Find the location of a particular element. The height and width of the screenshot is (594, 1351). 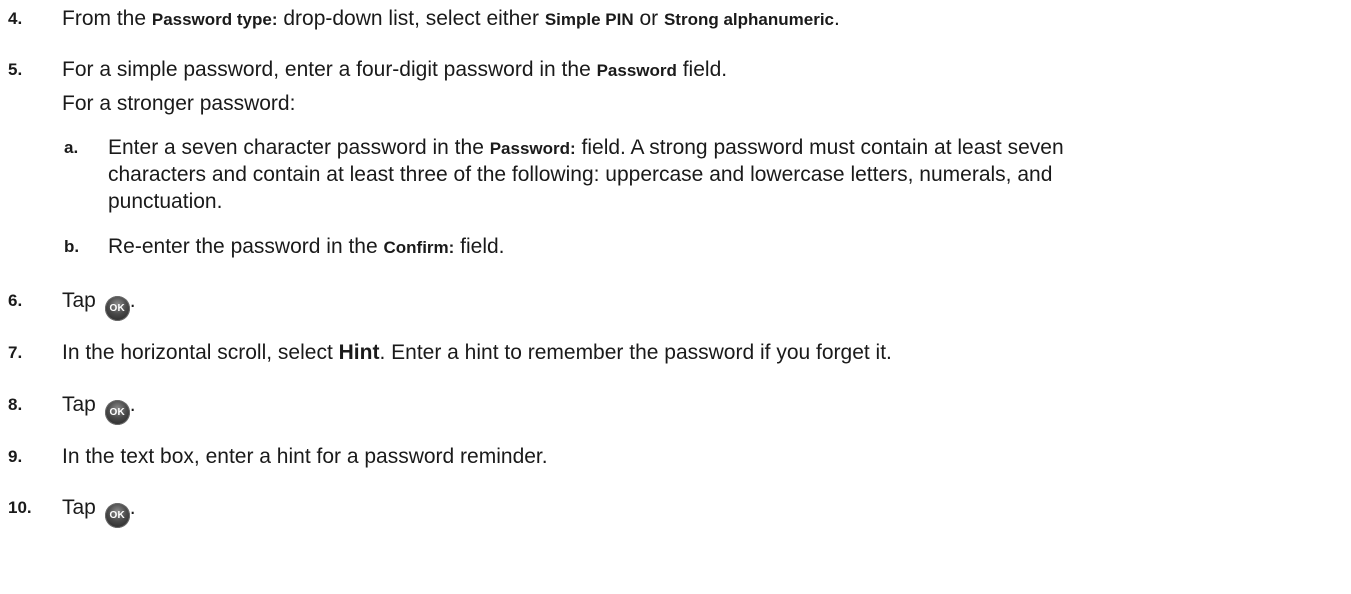

text-run: From the is located at coordinates (107, 18).